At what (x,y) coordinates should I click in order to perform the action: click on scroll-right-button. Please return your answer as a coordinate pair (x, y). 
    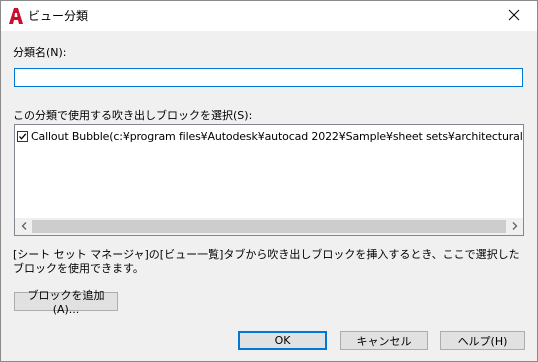
    Looking at the image, I should click on (514, 226).